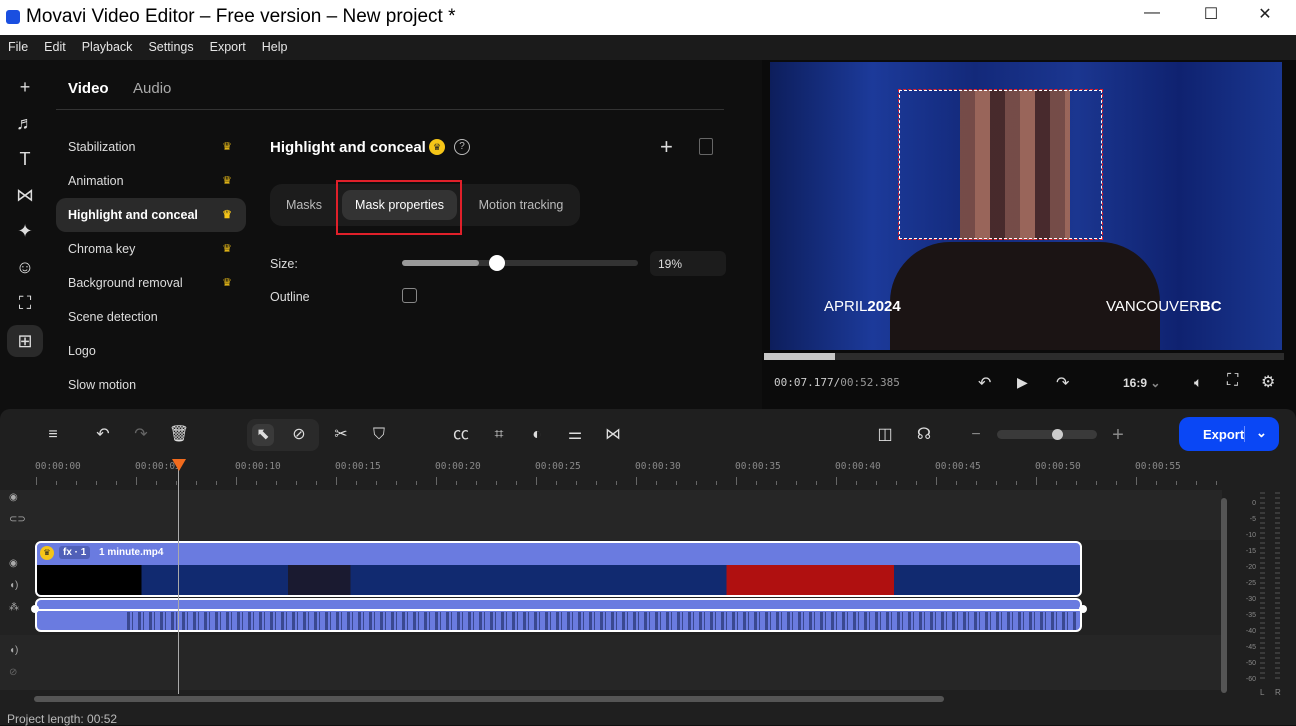  What do you see at coordinates (575, 435) in the screenshot?
I see `properties-icon: ⚌` at bounding box center [575, 435].